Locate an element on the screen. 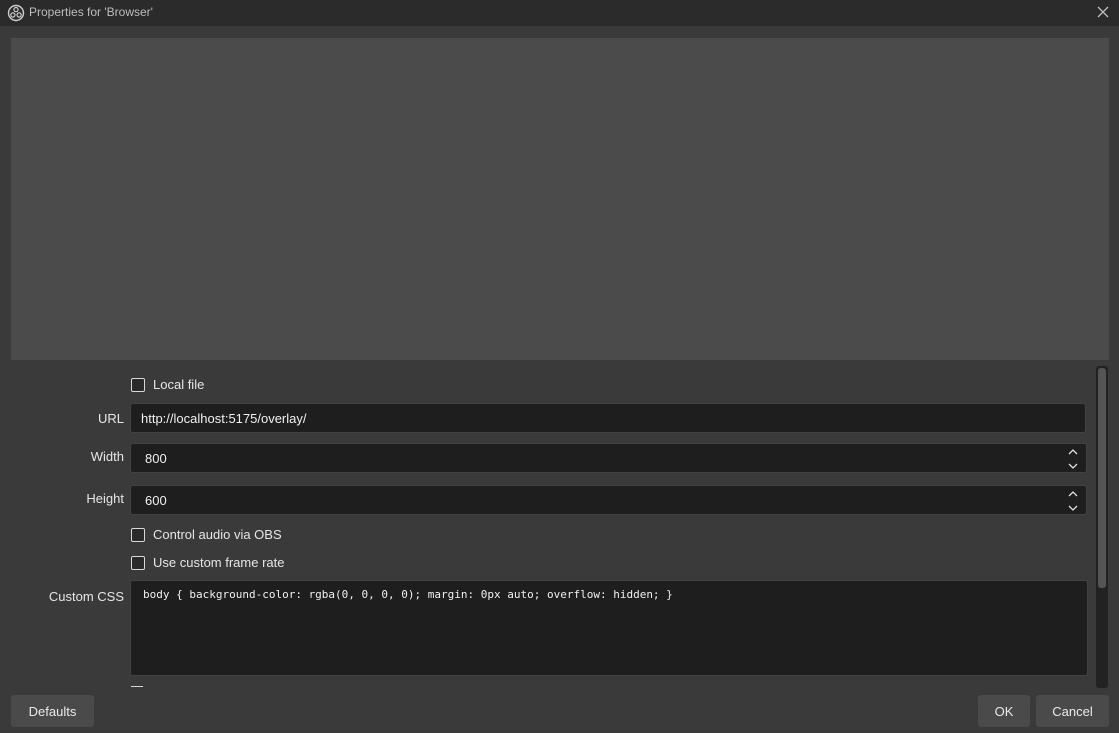  partial-checkbox is located at coordinates (137, 687).